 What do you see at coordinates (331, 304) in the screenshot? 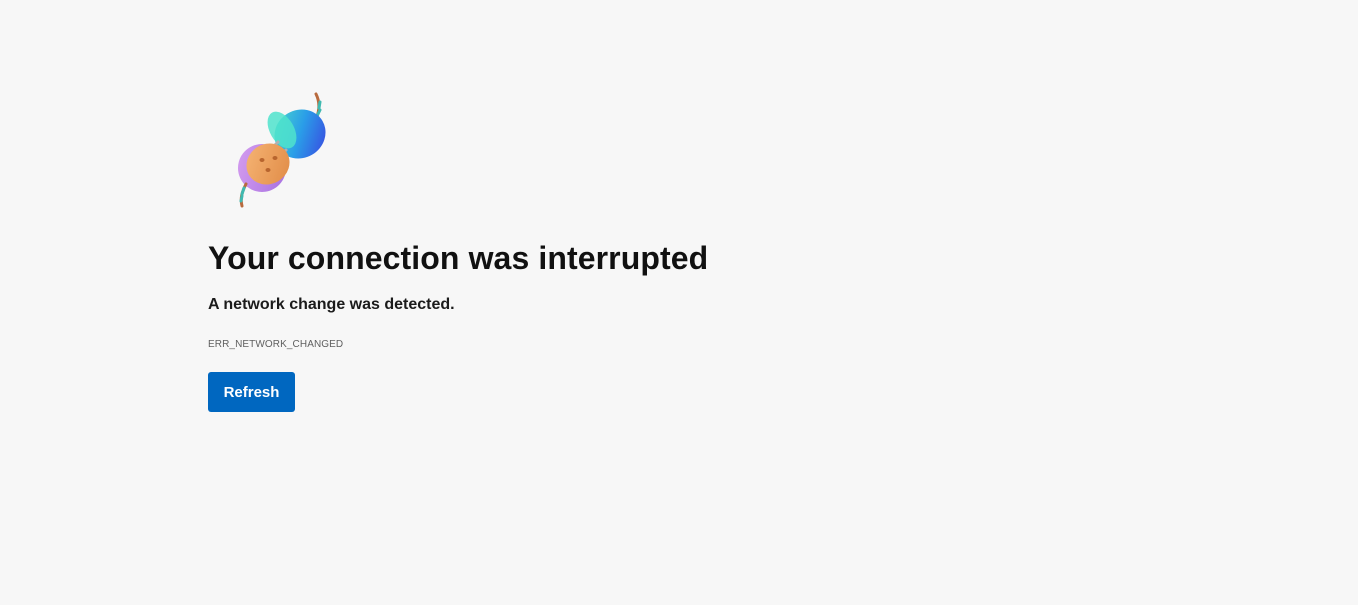
I see `error-message: A network change was detected.` at bounding box center [331, 304].